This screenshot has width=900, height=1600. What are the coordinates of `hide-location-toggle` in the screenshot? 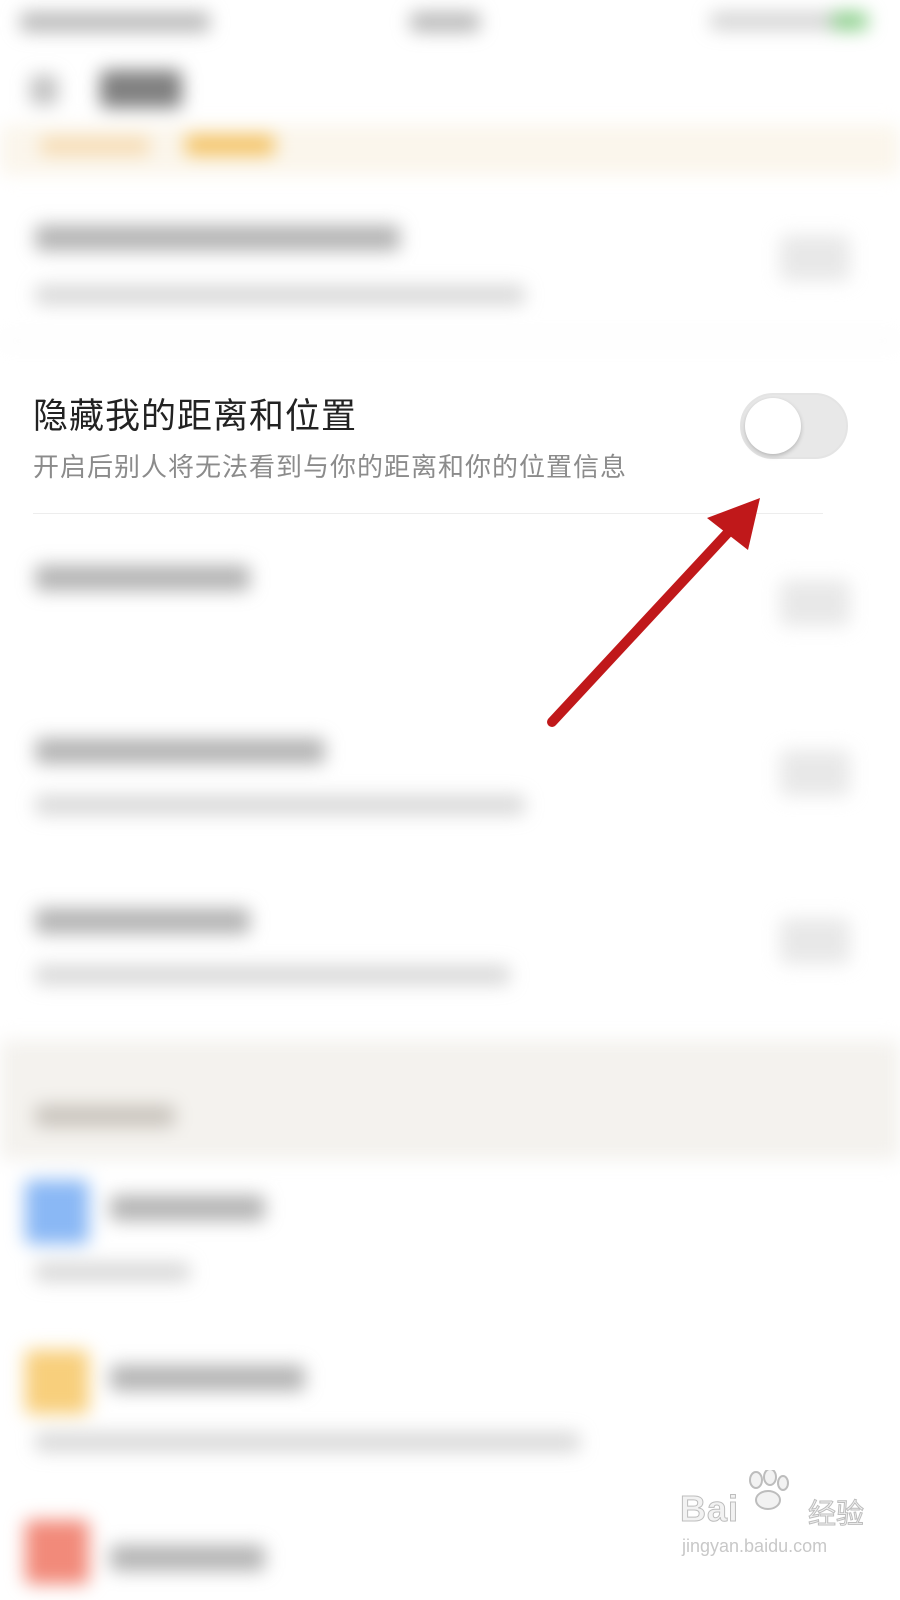 It's located at (794, 426).